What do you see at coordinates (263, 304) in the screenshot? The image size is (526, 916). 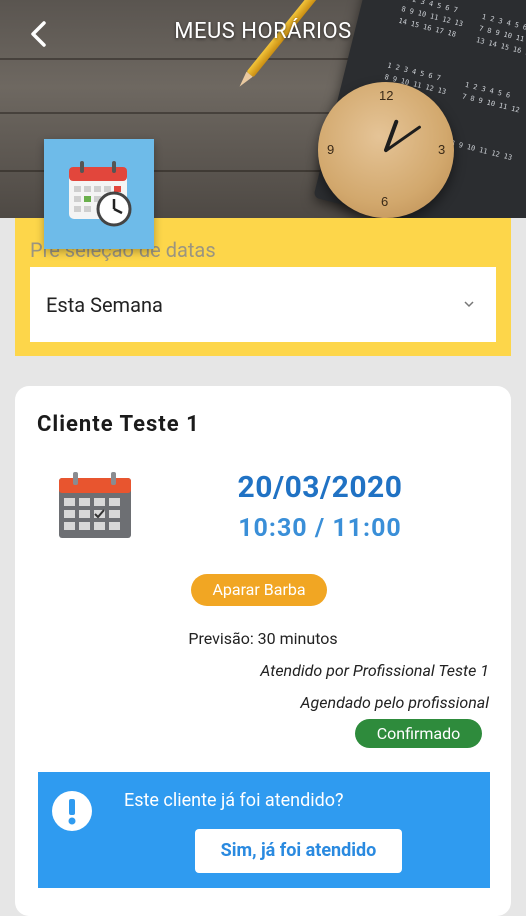 I see `date-range-select: Esta Semana` at bounding box center [263, 304].